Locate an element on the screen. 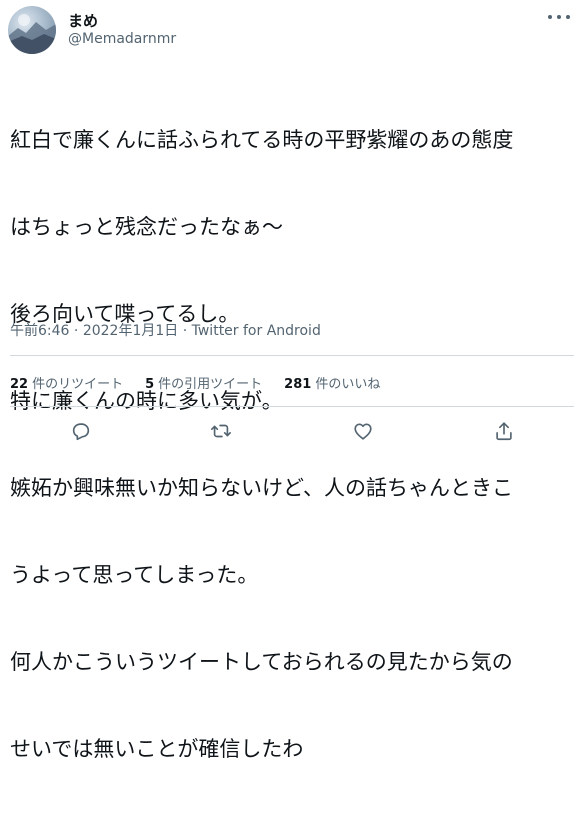 Image resolution: width=582 pixels, height=822 pixels. tweet-line: 何人かこういうツイートしておられるの見たから気の is located at coordinates (261, 662).